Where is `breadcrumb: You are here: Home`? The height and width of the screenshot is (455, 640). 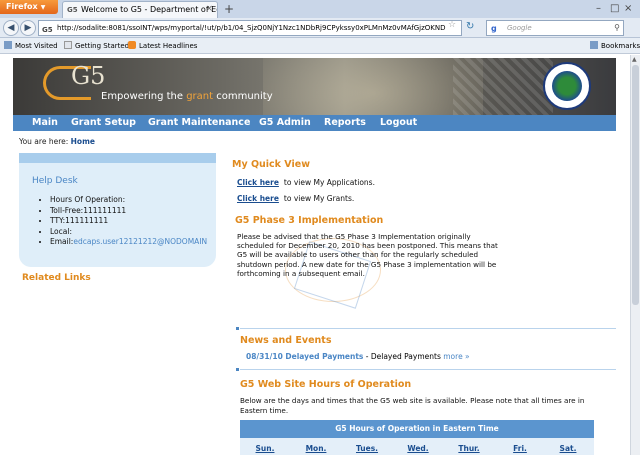
breadcrumb: You are here: Home is located at coordinates (57, 141).